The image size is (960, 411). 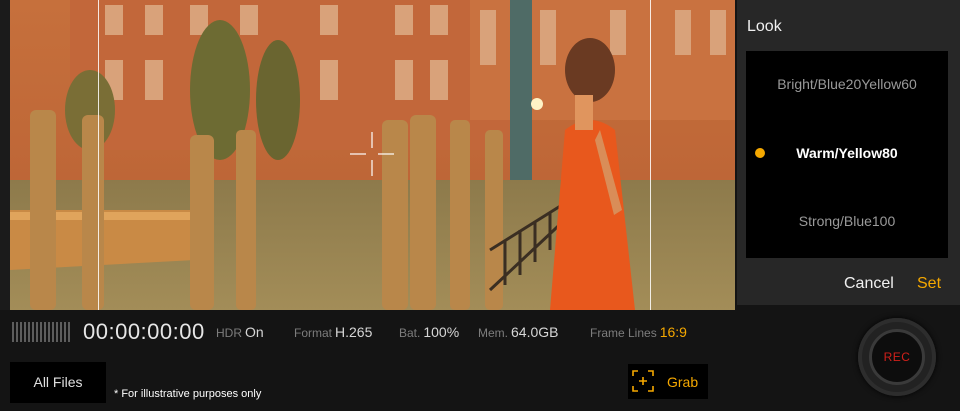 I want to click on viewfinder-left-strip, so click(x=5, y=155).